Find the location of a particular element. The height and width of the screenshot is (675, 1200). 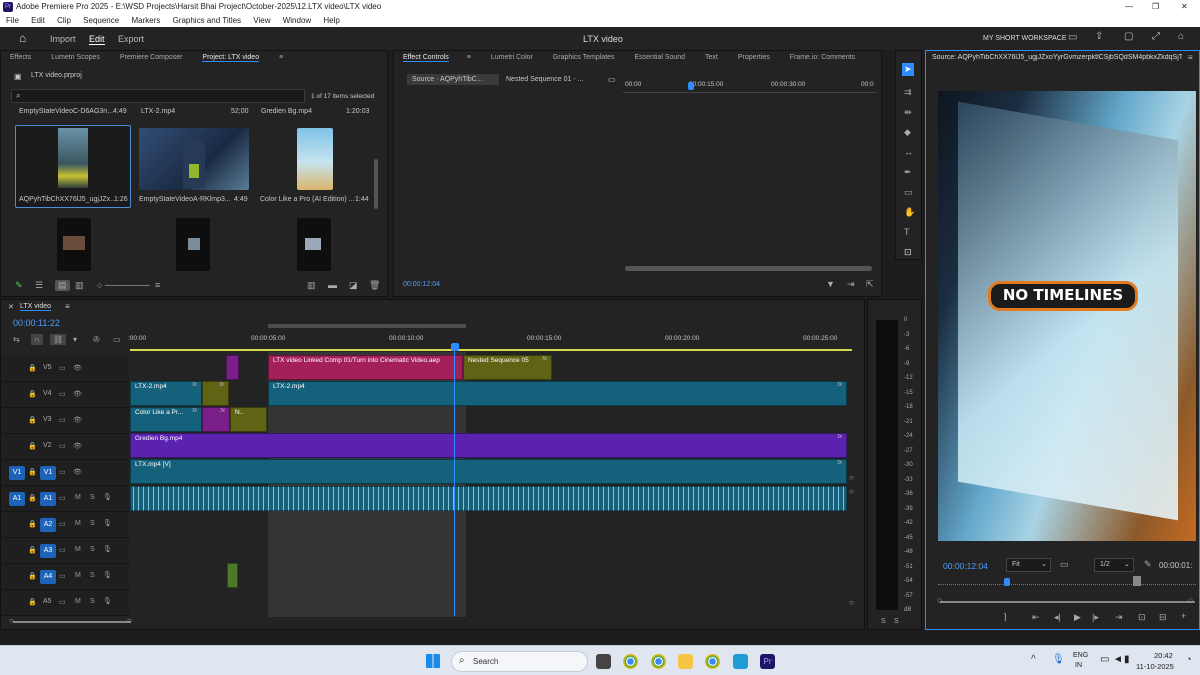

out-point-marker is located at coordinates (1137, 581).